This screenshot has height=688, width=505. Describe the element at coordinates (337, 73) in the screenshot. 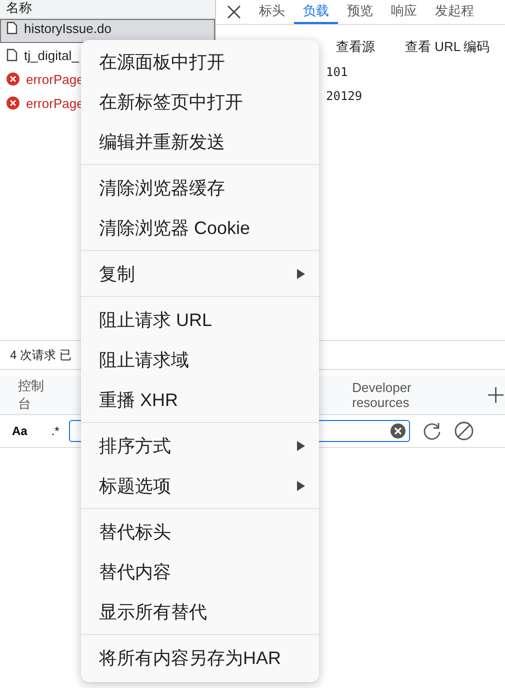

I see `payload-value: 101` at that location.